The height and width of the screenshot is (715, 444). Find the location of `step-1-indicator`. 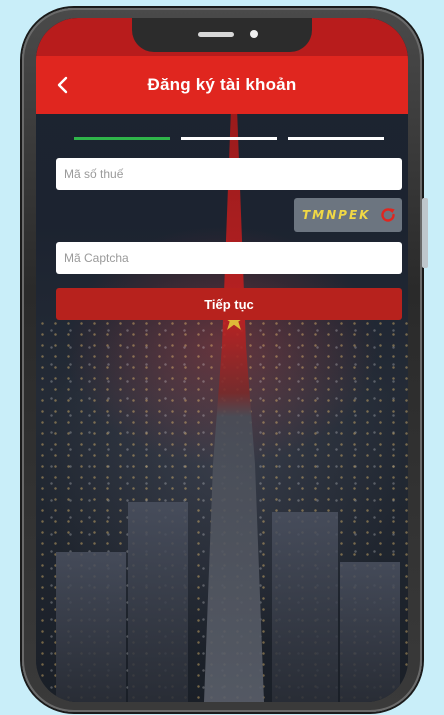

step-1-indicator is located at coordinates (122, 138).